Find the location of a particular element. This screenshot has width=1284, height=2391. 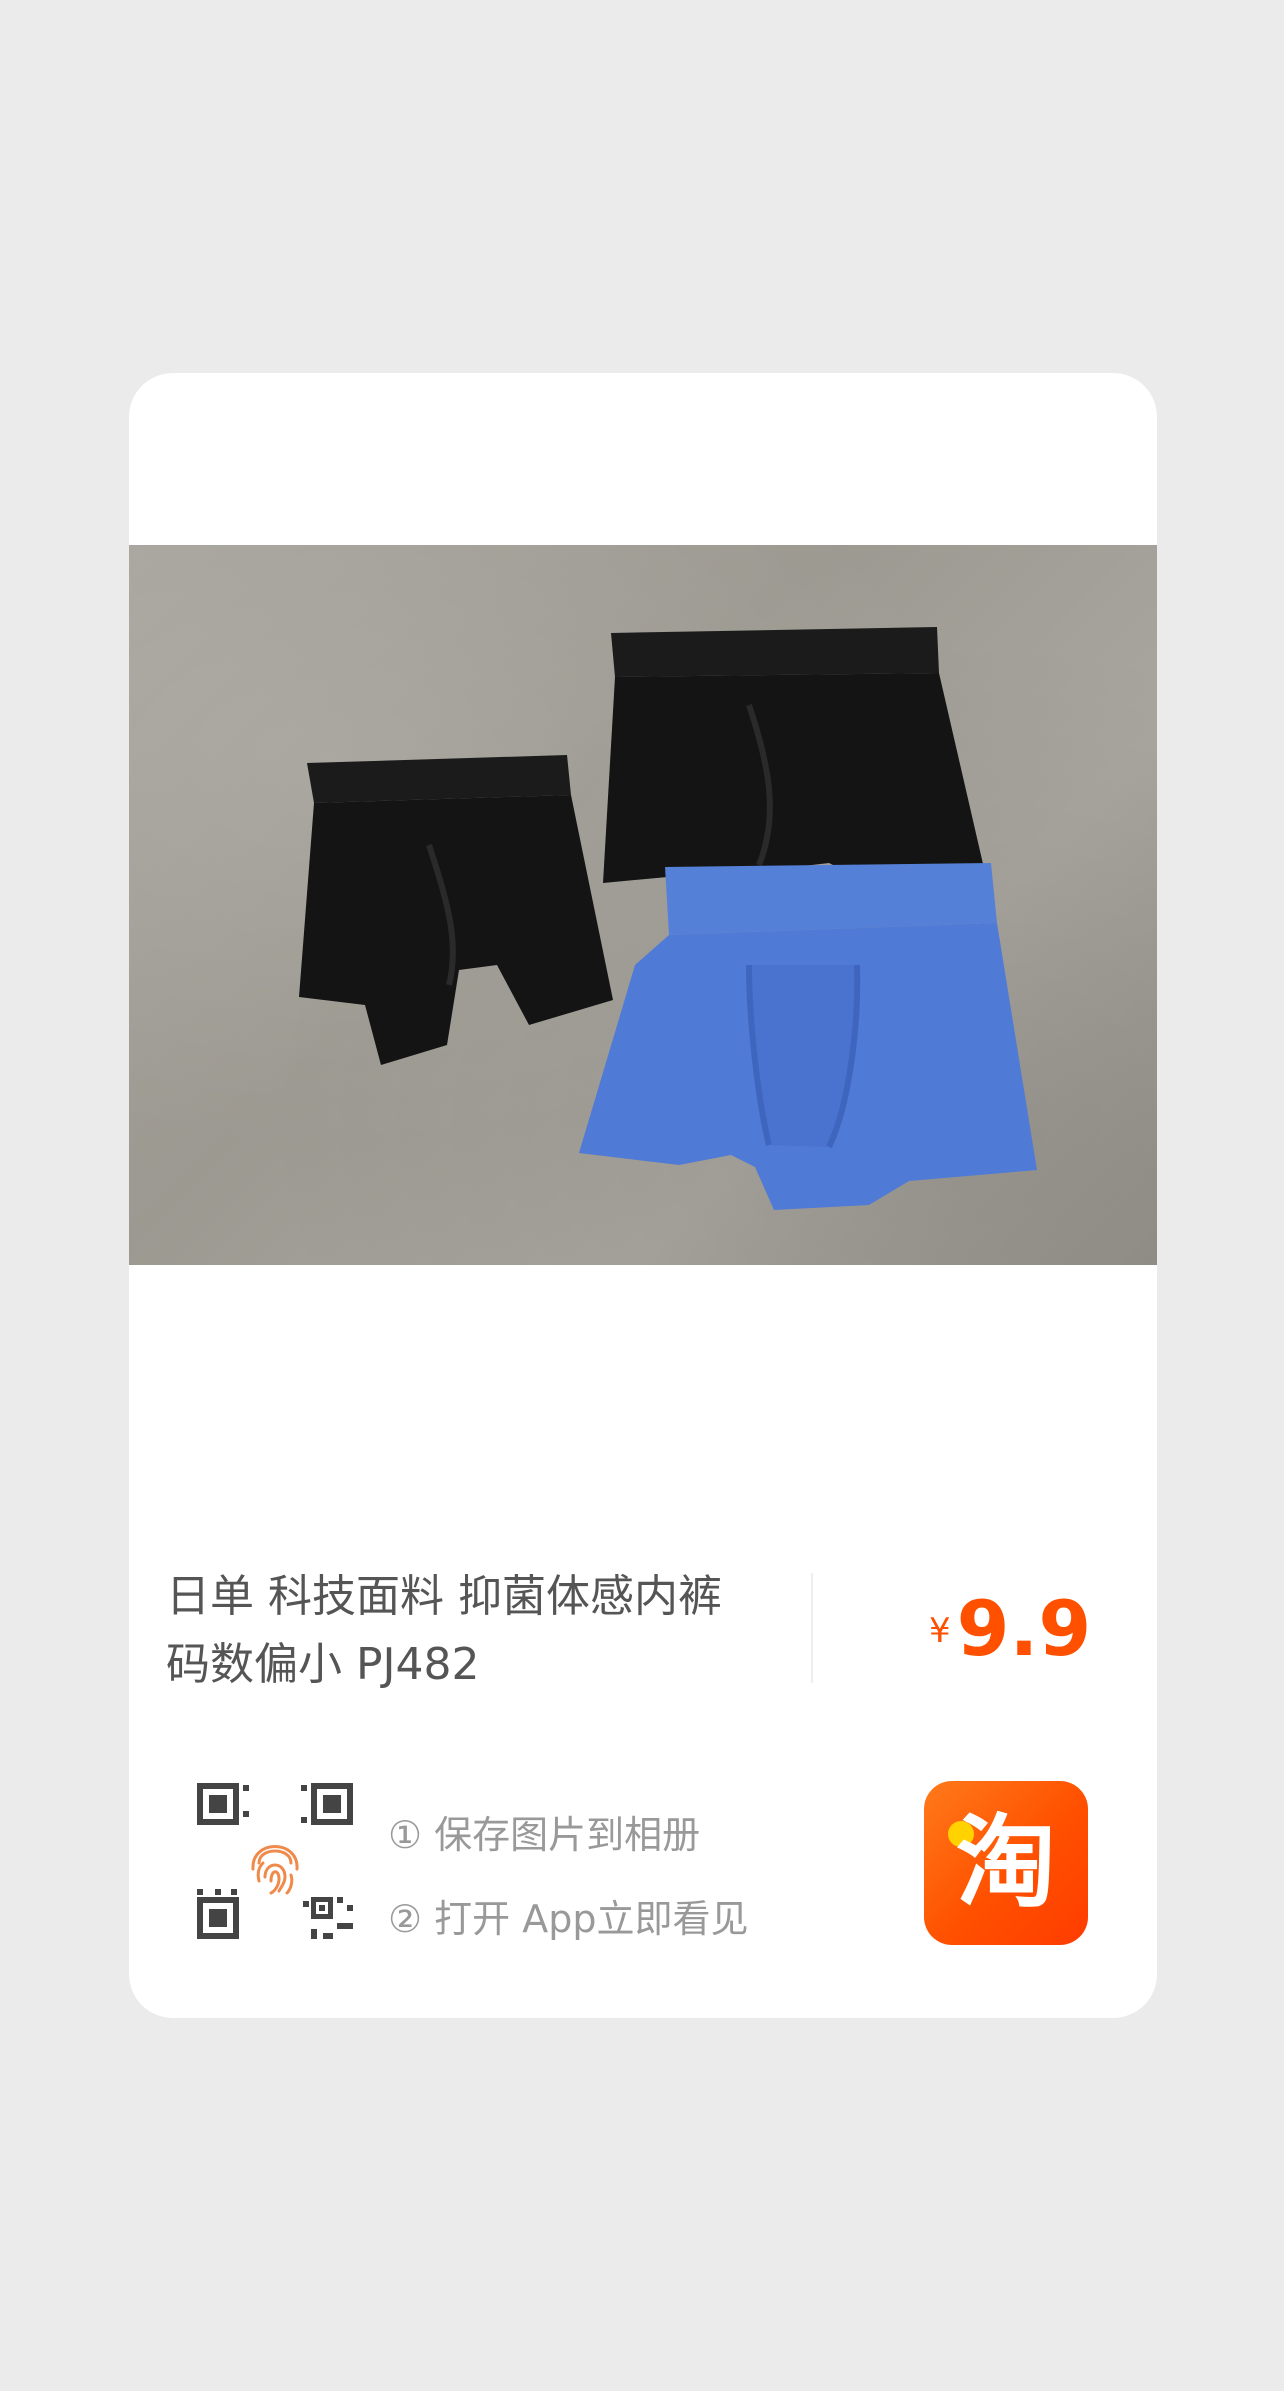

instruction-step-2: ② 打开 App立即看见 is located at coordinates (568, 1919).